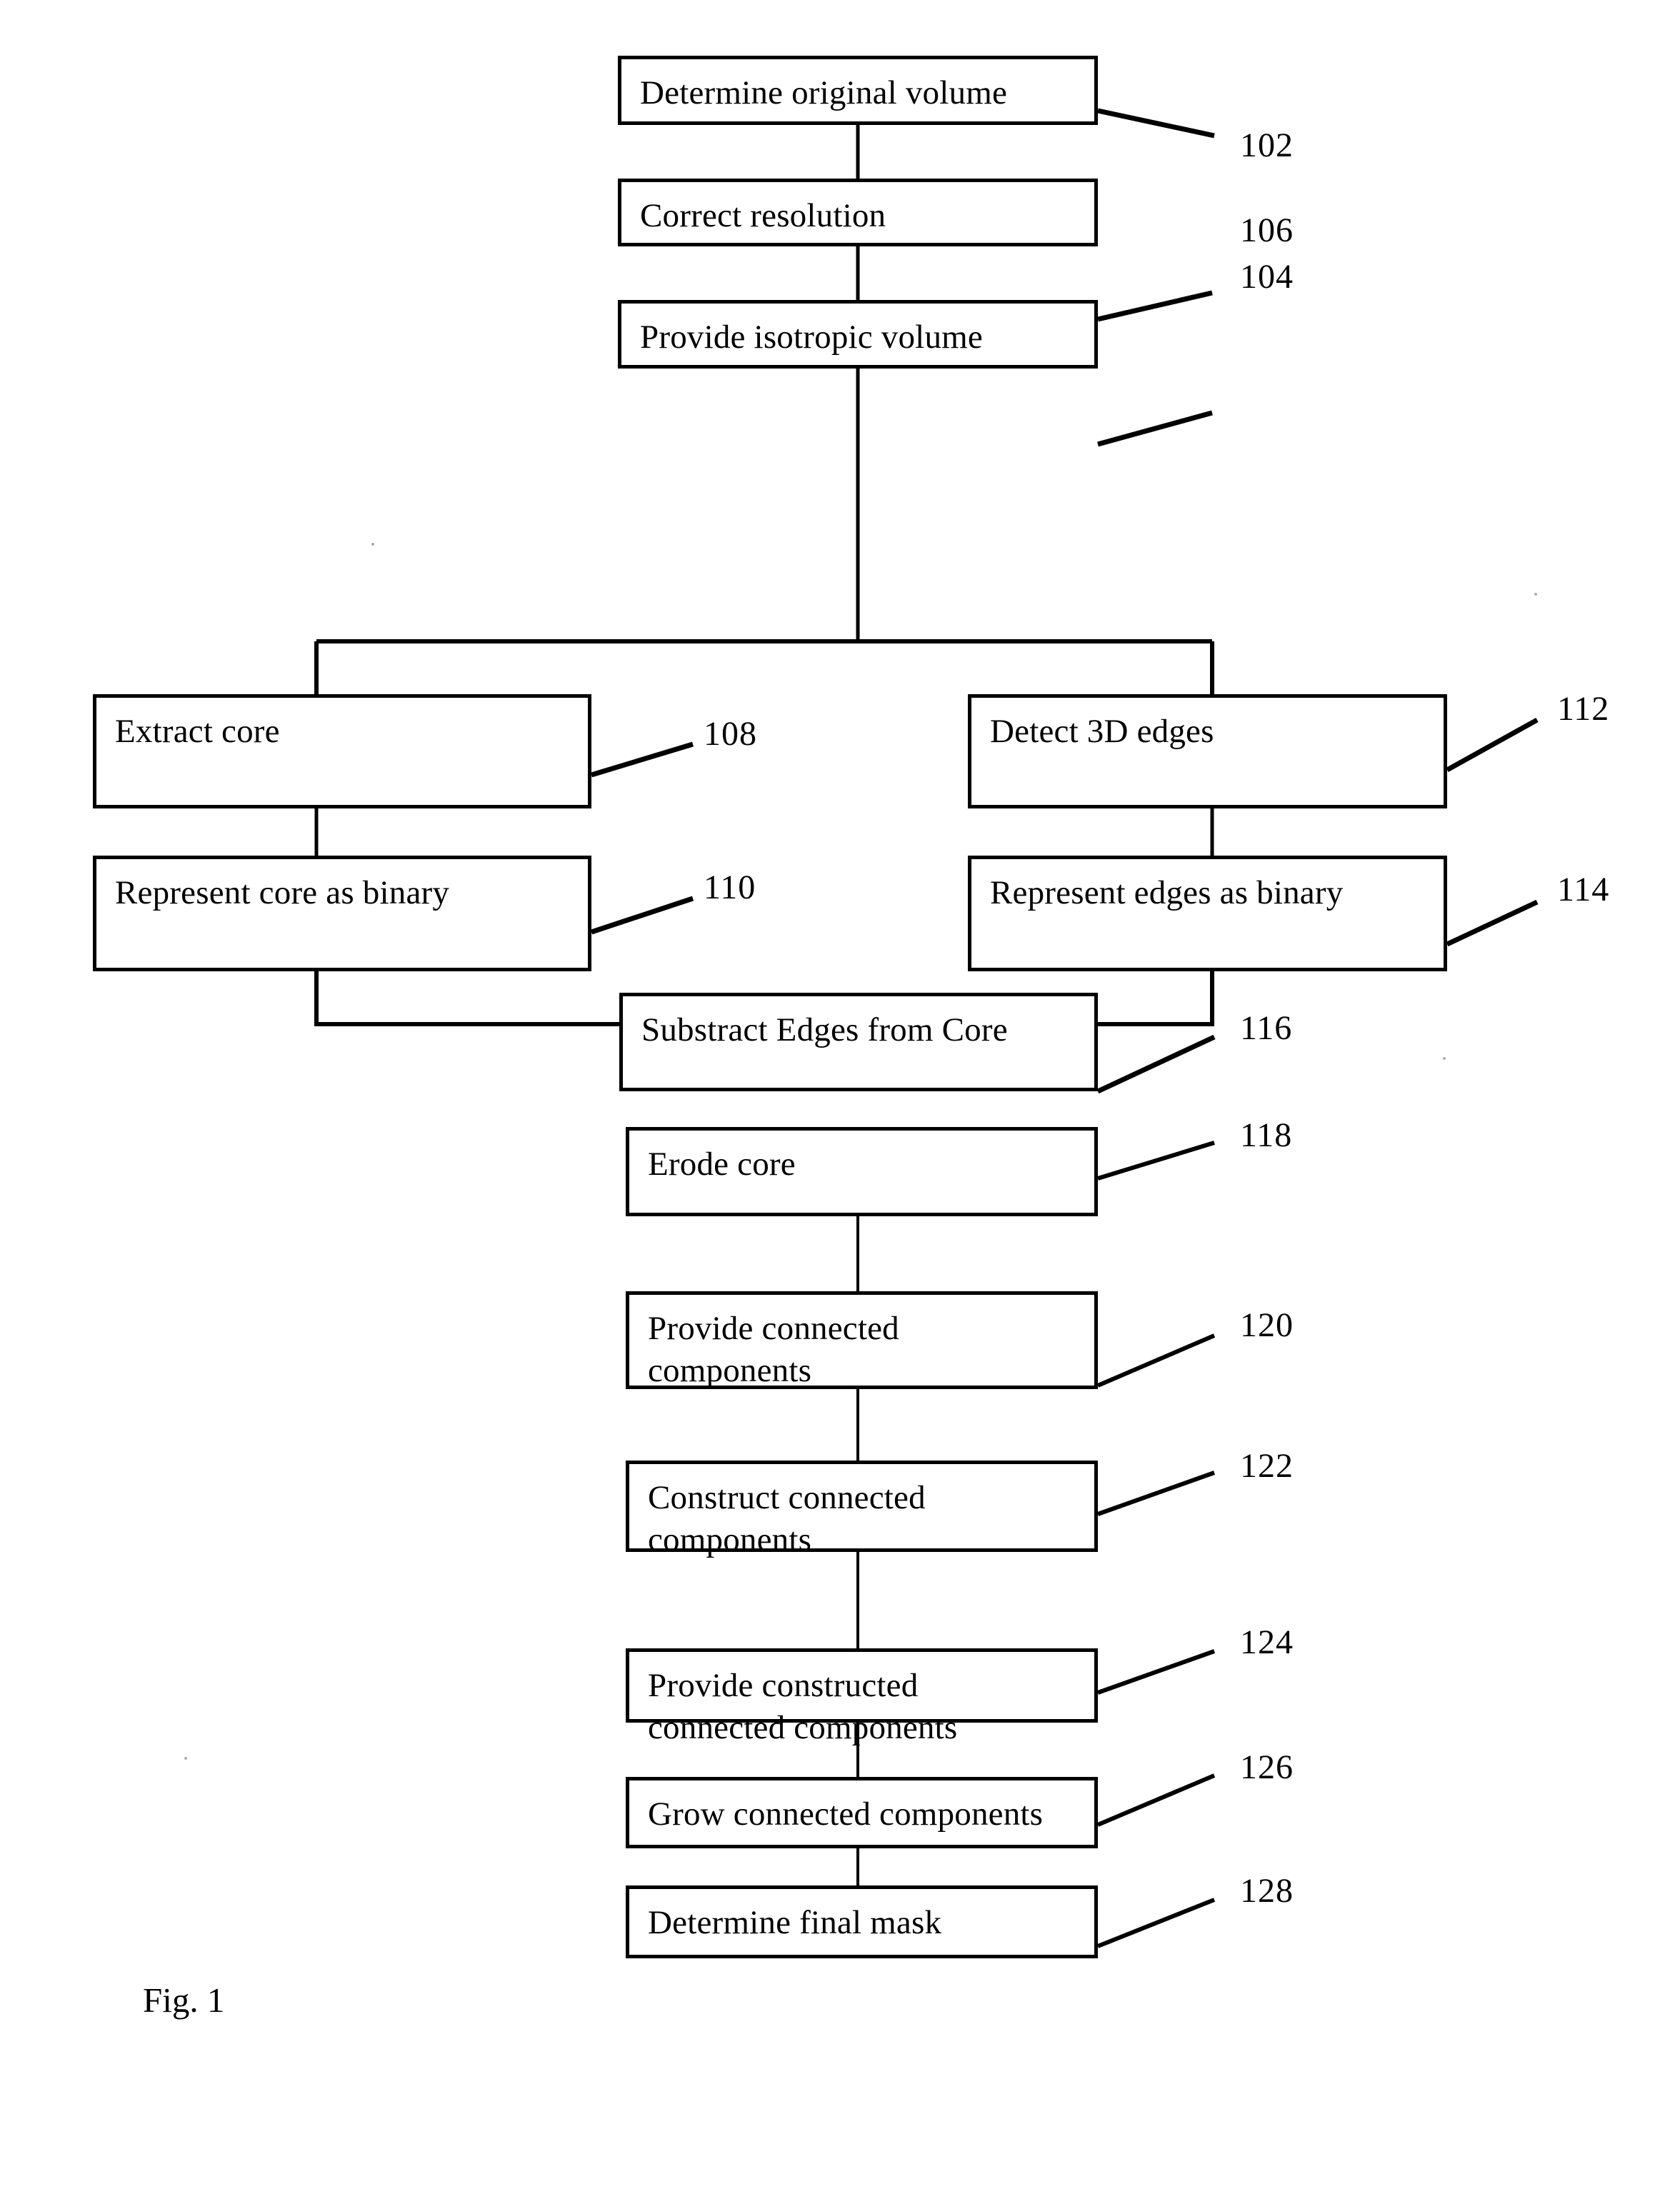  Describe the element at coordinates (1266, 1135) in the screenshot. I see `ref-numeral-118: 118` at that location.